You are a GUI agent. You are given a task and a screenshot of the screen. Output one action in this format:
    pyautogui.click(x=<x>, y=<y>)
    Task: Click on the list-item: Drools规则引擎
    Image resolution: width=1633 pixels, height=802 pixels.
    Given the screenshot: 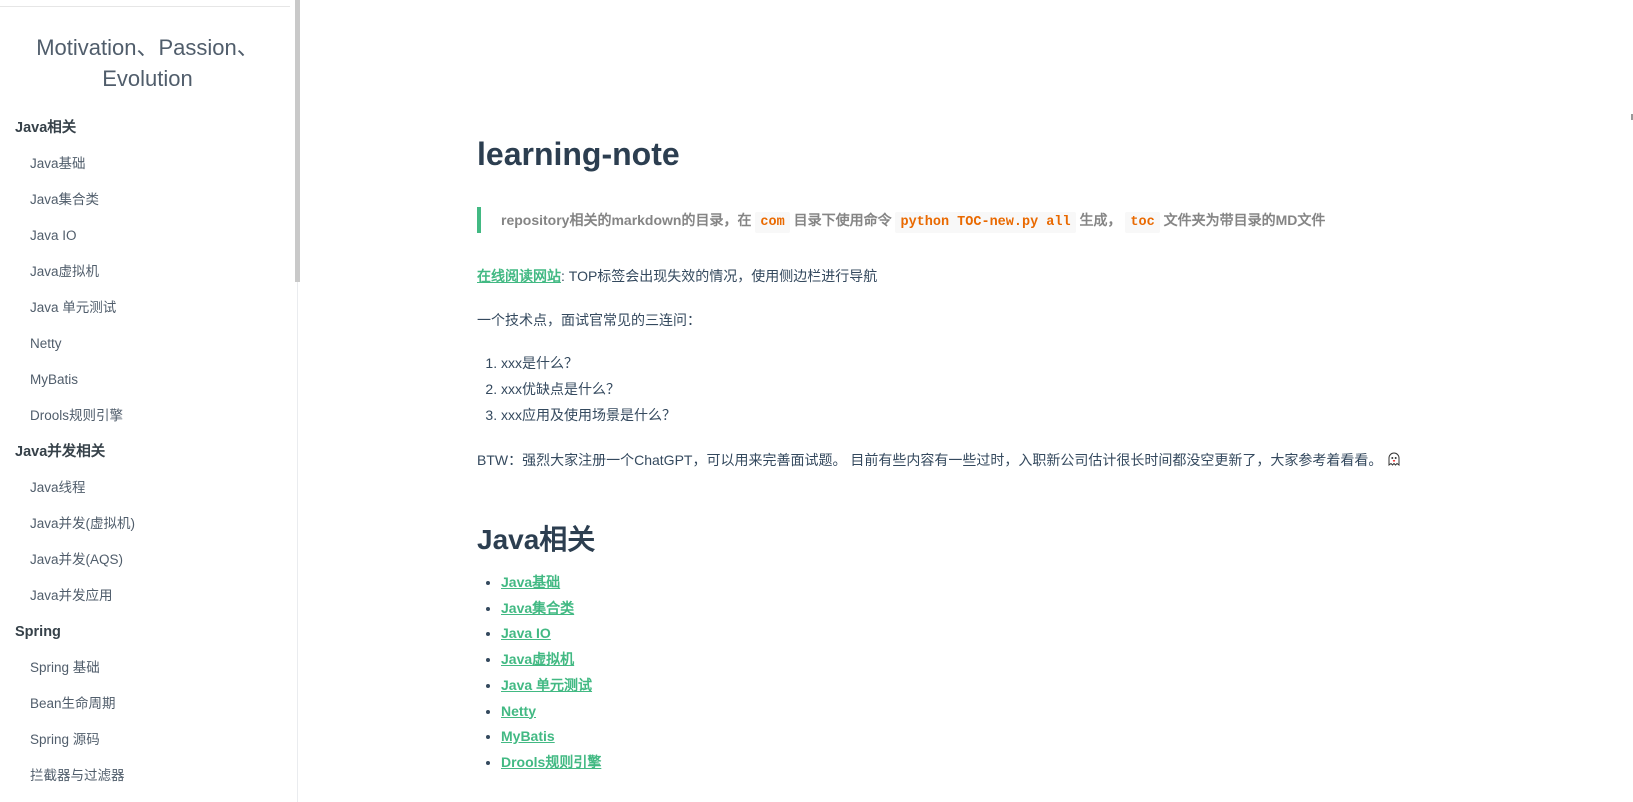 What is the action you would take?
    pyautogui.click(x=551, y=763)
    